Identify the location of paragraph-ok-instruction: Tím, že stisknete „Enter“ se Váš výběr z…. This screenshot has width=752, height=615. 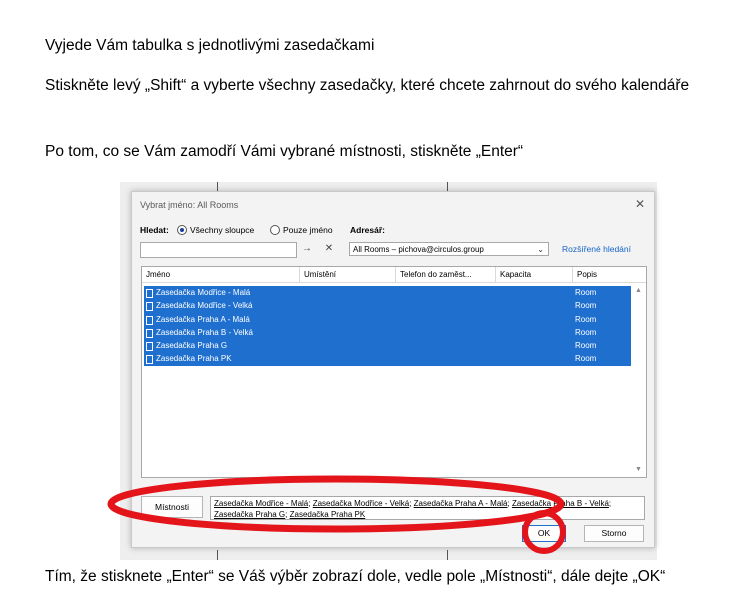
(355, 576).